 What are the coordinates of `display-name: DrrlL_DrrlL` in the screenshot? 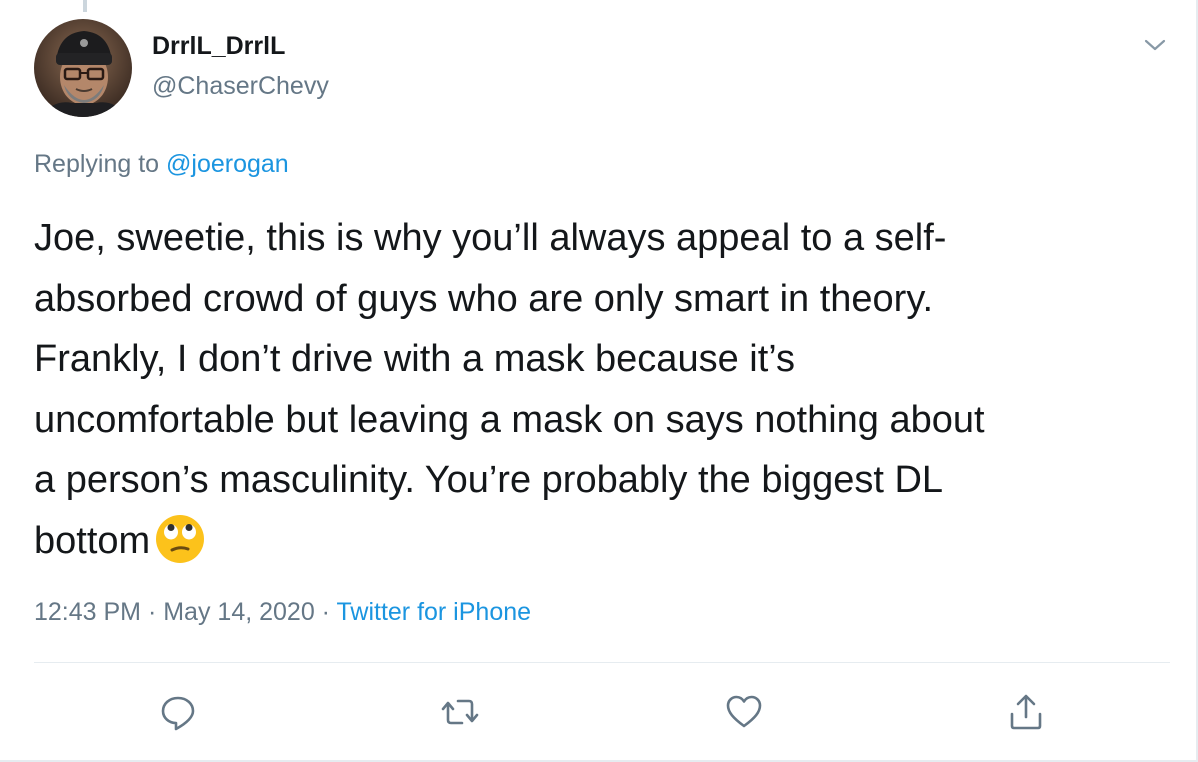 It's located at (218, 46).